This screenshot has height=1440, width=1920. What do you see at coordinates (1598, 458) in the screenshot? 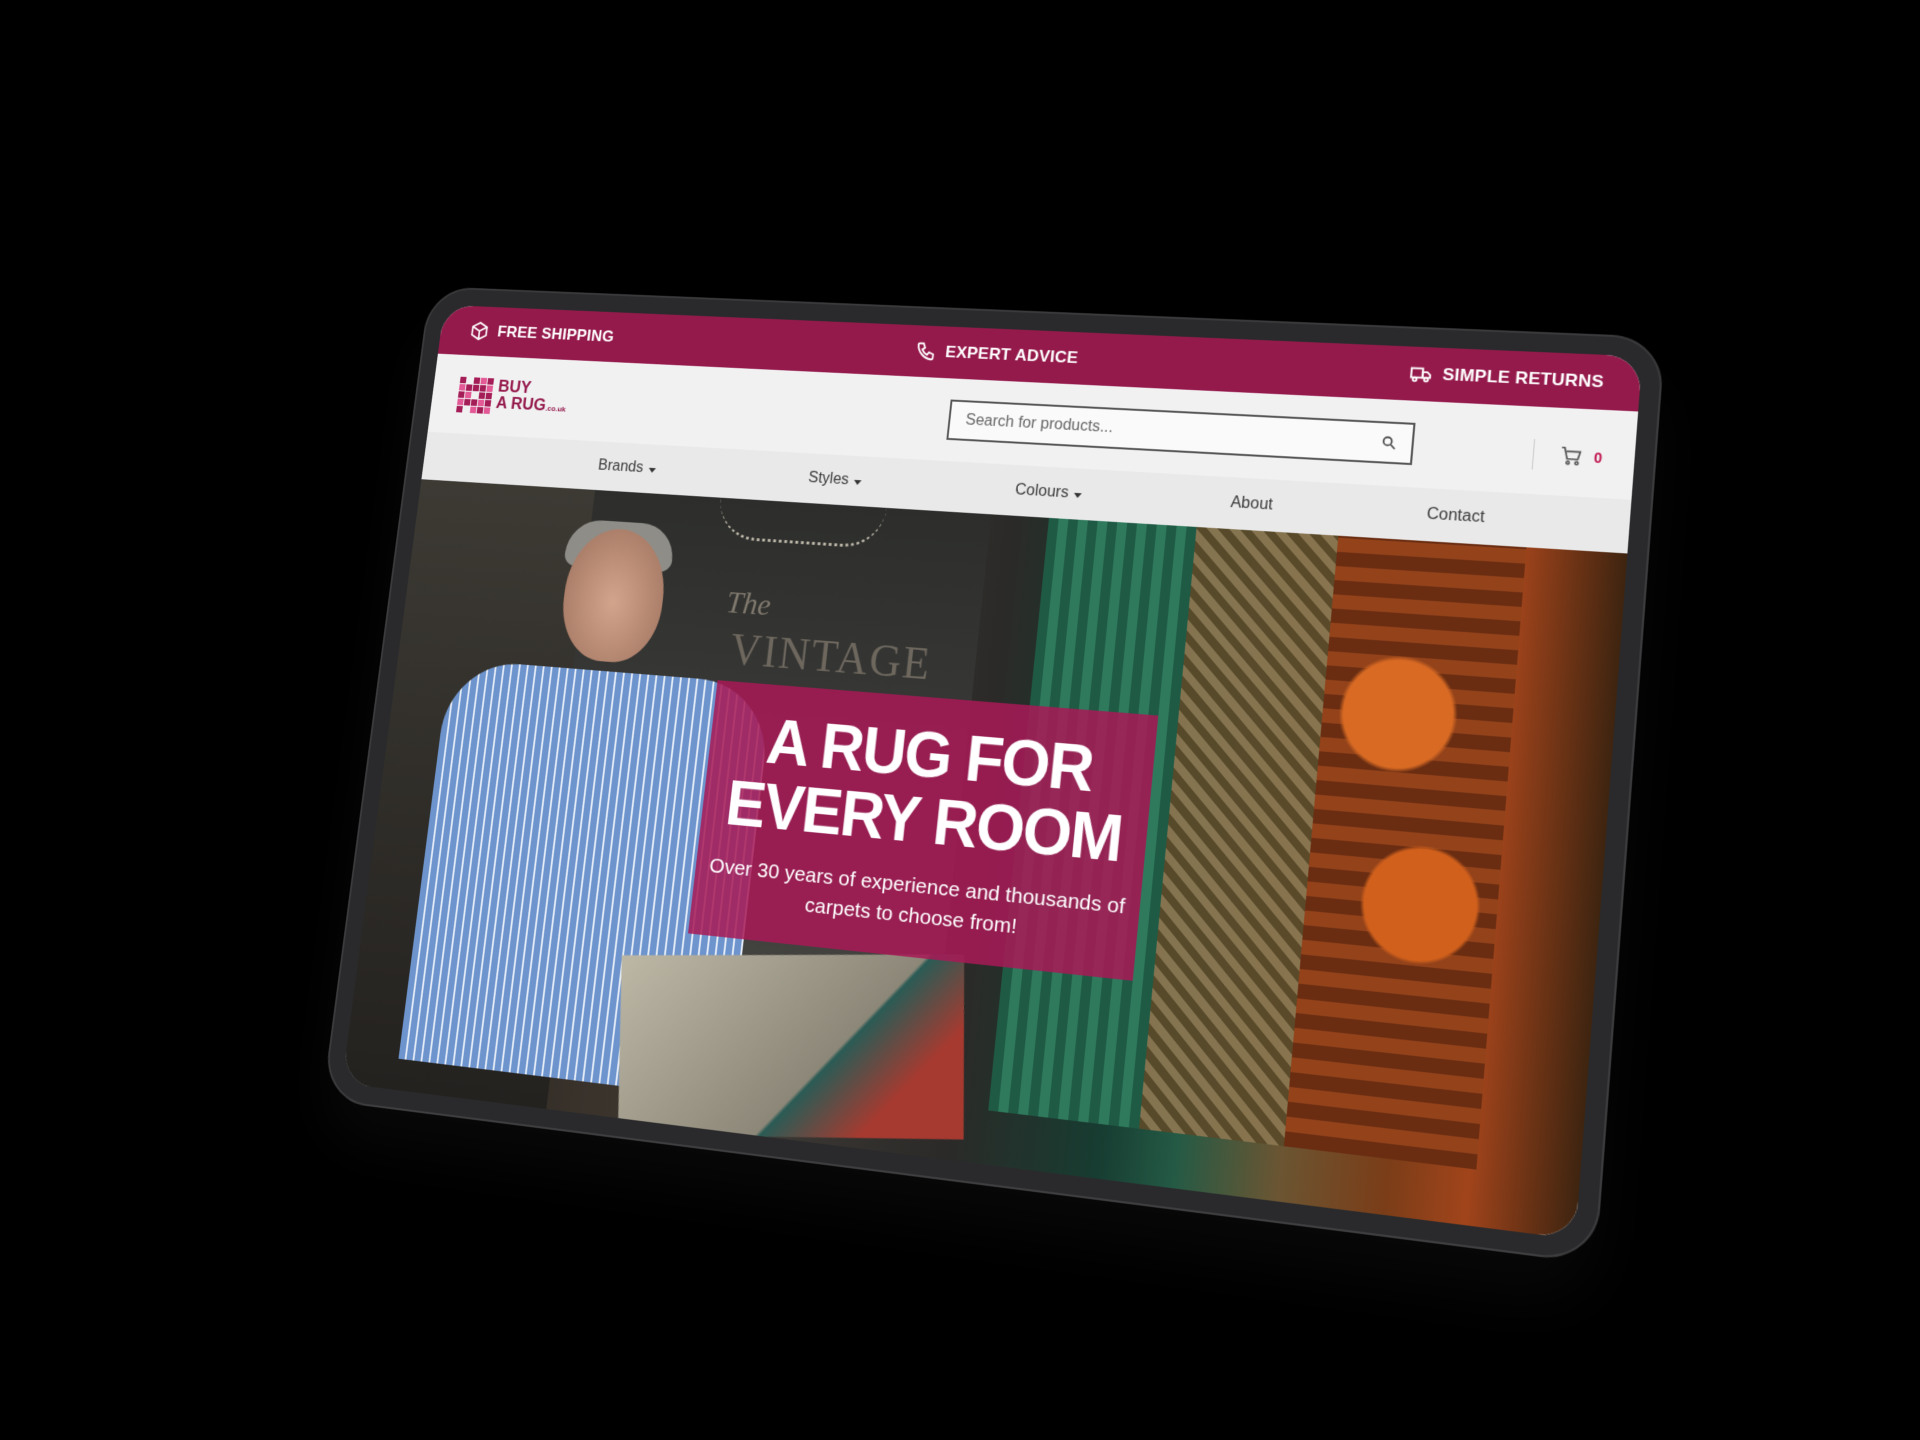
I see `cart-count: 0` at bounding box center [1598, 458].